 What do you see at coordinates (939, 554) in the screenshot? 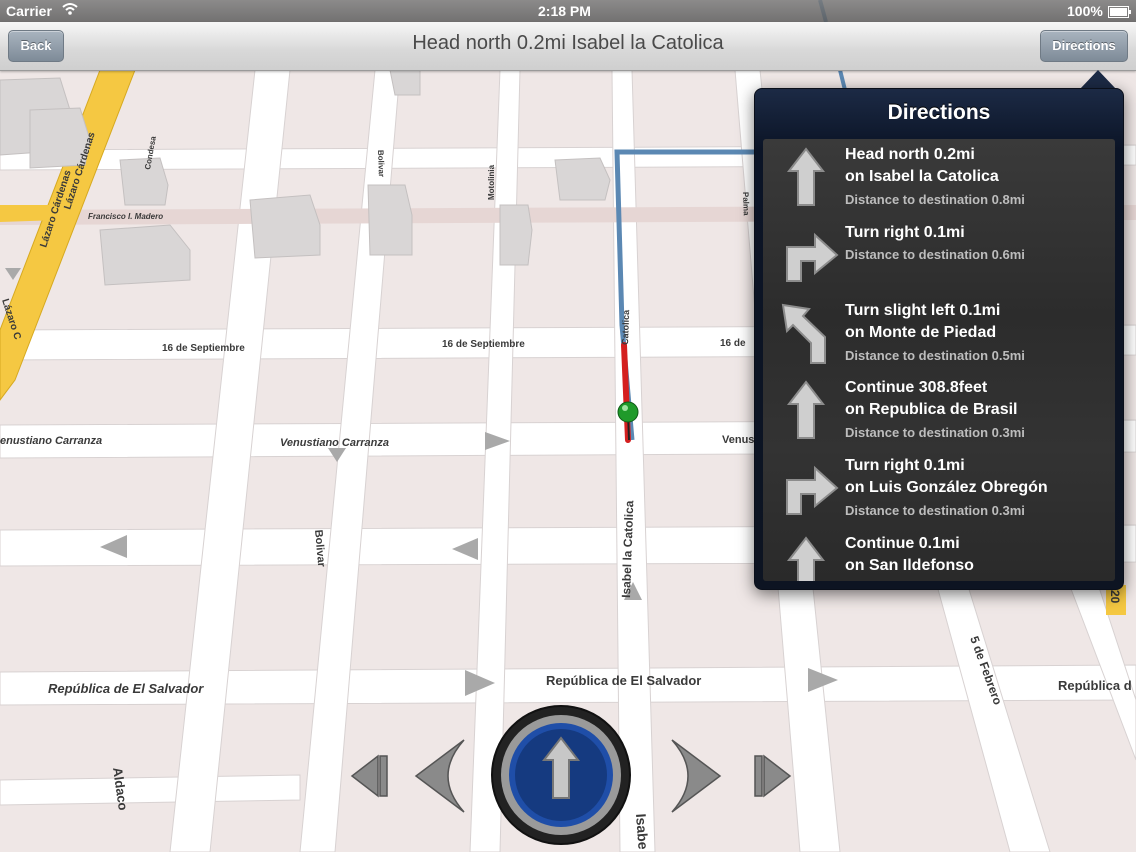
I see `direction-step: Continue 0.1mi on San Ildefonso` at bounding box center [939, 554].